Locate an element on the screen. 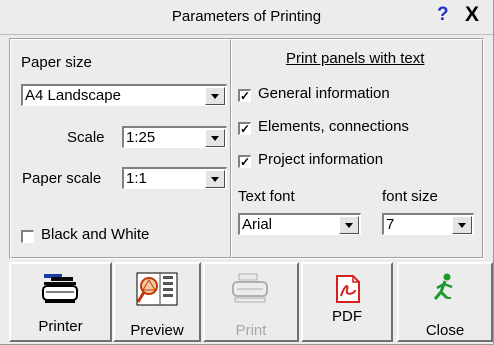  font-size-label: font size is located at coordinates (410, 196).